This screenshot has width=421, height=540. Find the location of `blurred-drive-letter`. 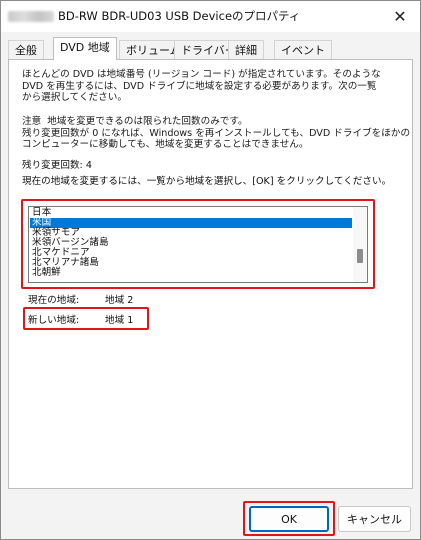

blurred-drive-letter is located at coordinates (31, 16).